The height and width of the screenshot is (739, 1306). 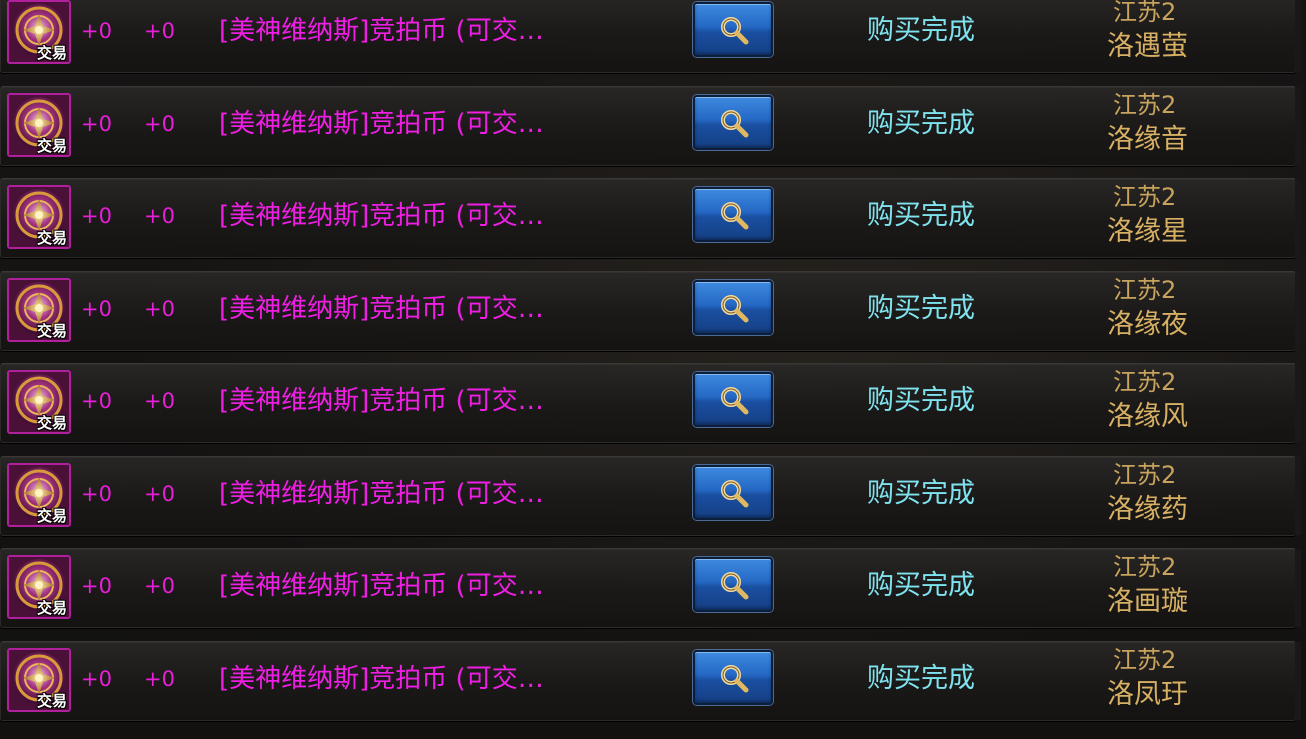 What do you see at coordinates (650, 588) in the screenshot?
I see `list-item: 交易 +0 +0 [美神维纳斯]竞拍币 (可交… 购买完成 江苏2 洛画璇` at bounding box center [650, 588].